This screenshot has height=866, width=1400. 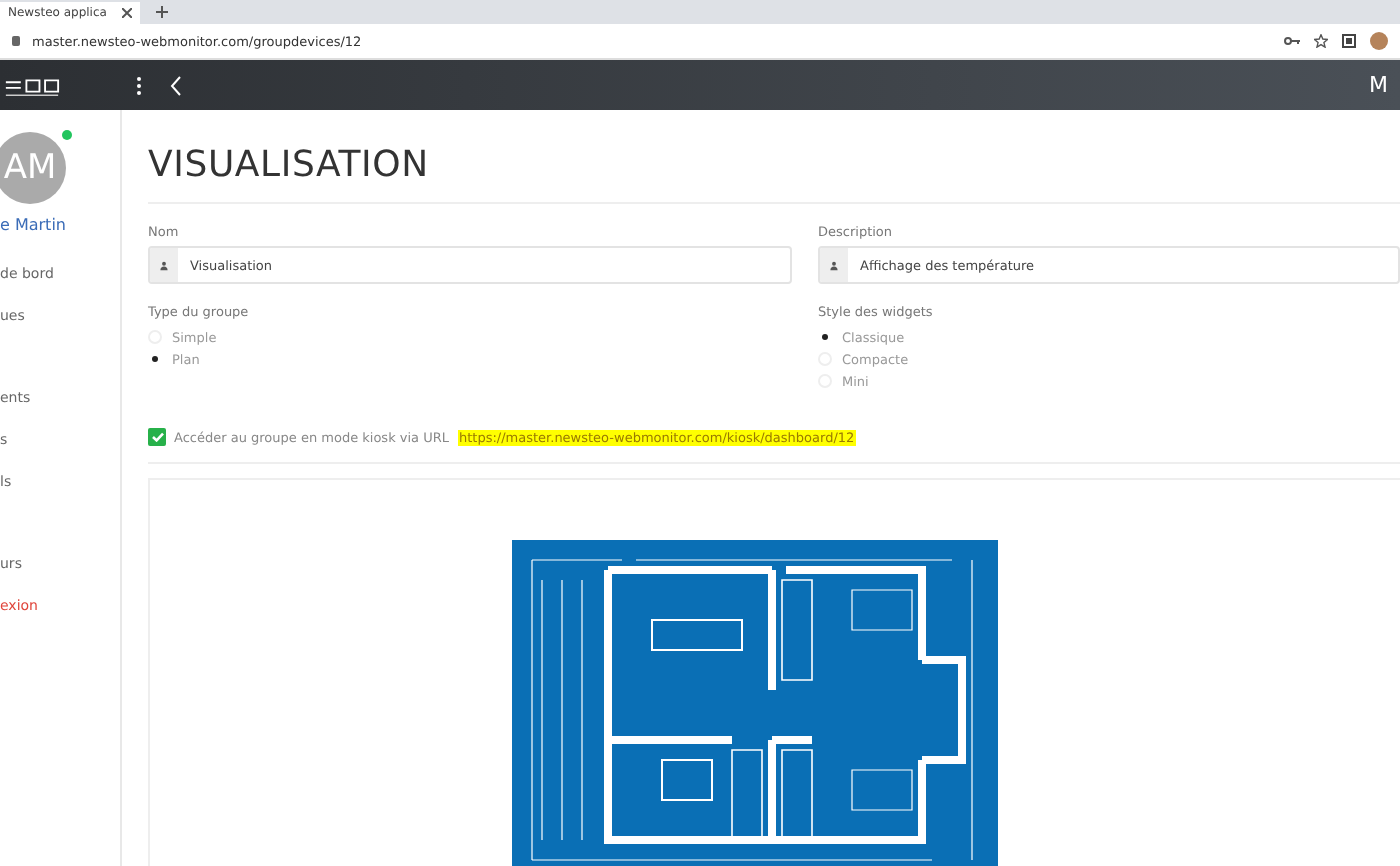 What do you see at coordinates (1384, 85) in the screenshot?
I see `user-initial: M` at bounding box center [1384, 85].